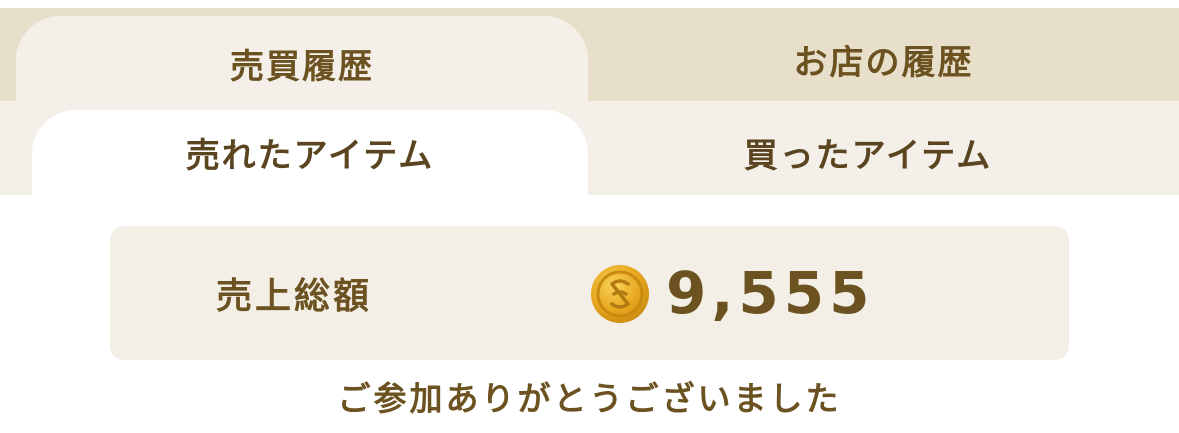 This screenshot has height=433, width=1179. What do you see at coordinates (620, 294) in the screenshot?
I see `coin-icon` at bounding box center [620, 294].